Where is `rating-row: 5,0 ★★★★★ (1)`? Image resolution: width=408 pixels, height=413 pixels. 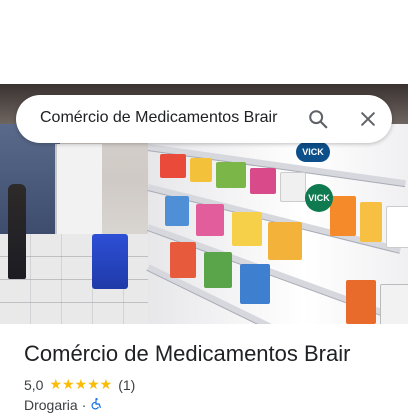
rating-row: 5,0 ★★★★★ (1) is located at coordinates (79, 384).